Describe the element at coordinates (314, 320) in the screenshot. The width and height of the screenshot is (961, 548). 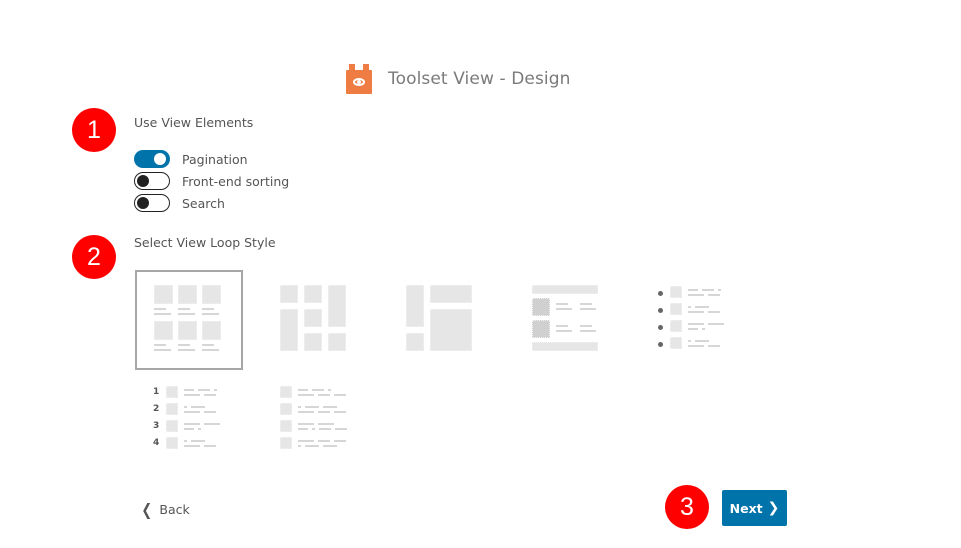
I see `loop-style-masonry` at that location.